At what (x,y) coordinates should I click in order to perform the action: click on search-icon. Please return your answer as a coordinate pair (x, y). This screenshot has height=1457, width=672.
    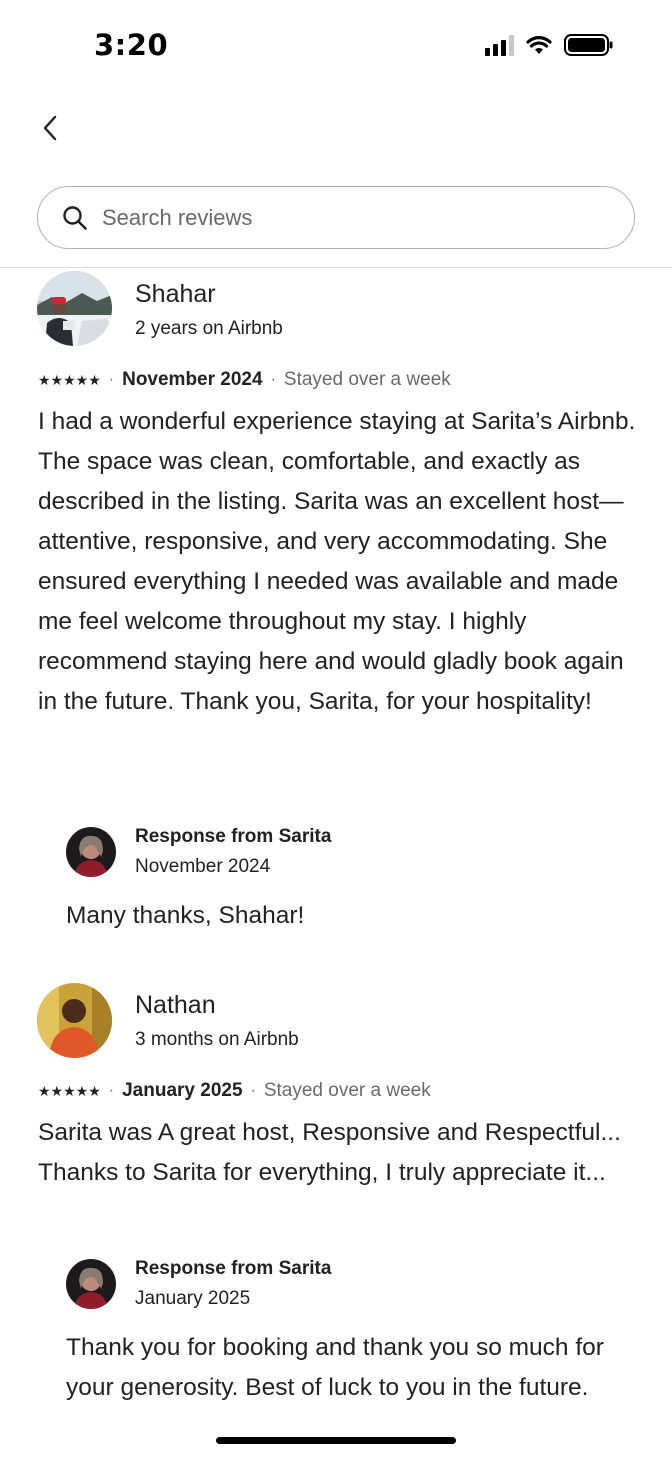
    Looking at the image, I should click on (75, 217).